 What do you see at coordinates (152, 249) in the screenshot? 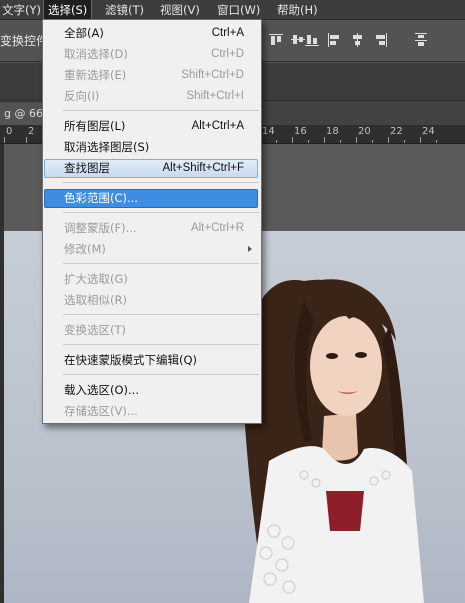
I see `menu-item-modify: 修改(M)` at bounding box center [152, 249].